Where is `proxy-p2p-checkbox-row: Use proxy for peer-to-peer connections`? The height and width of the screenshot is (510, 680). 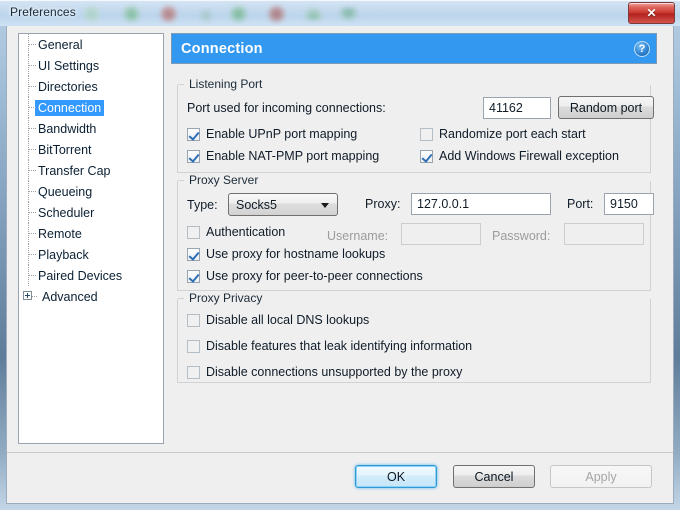
proxy-p2p-checkbox-row: Use proxy for peer-to-peer connections is located at coordinates (305, 276).